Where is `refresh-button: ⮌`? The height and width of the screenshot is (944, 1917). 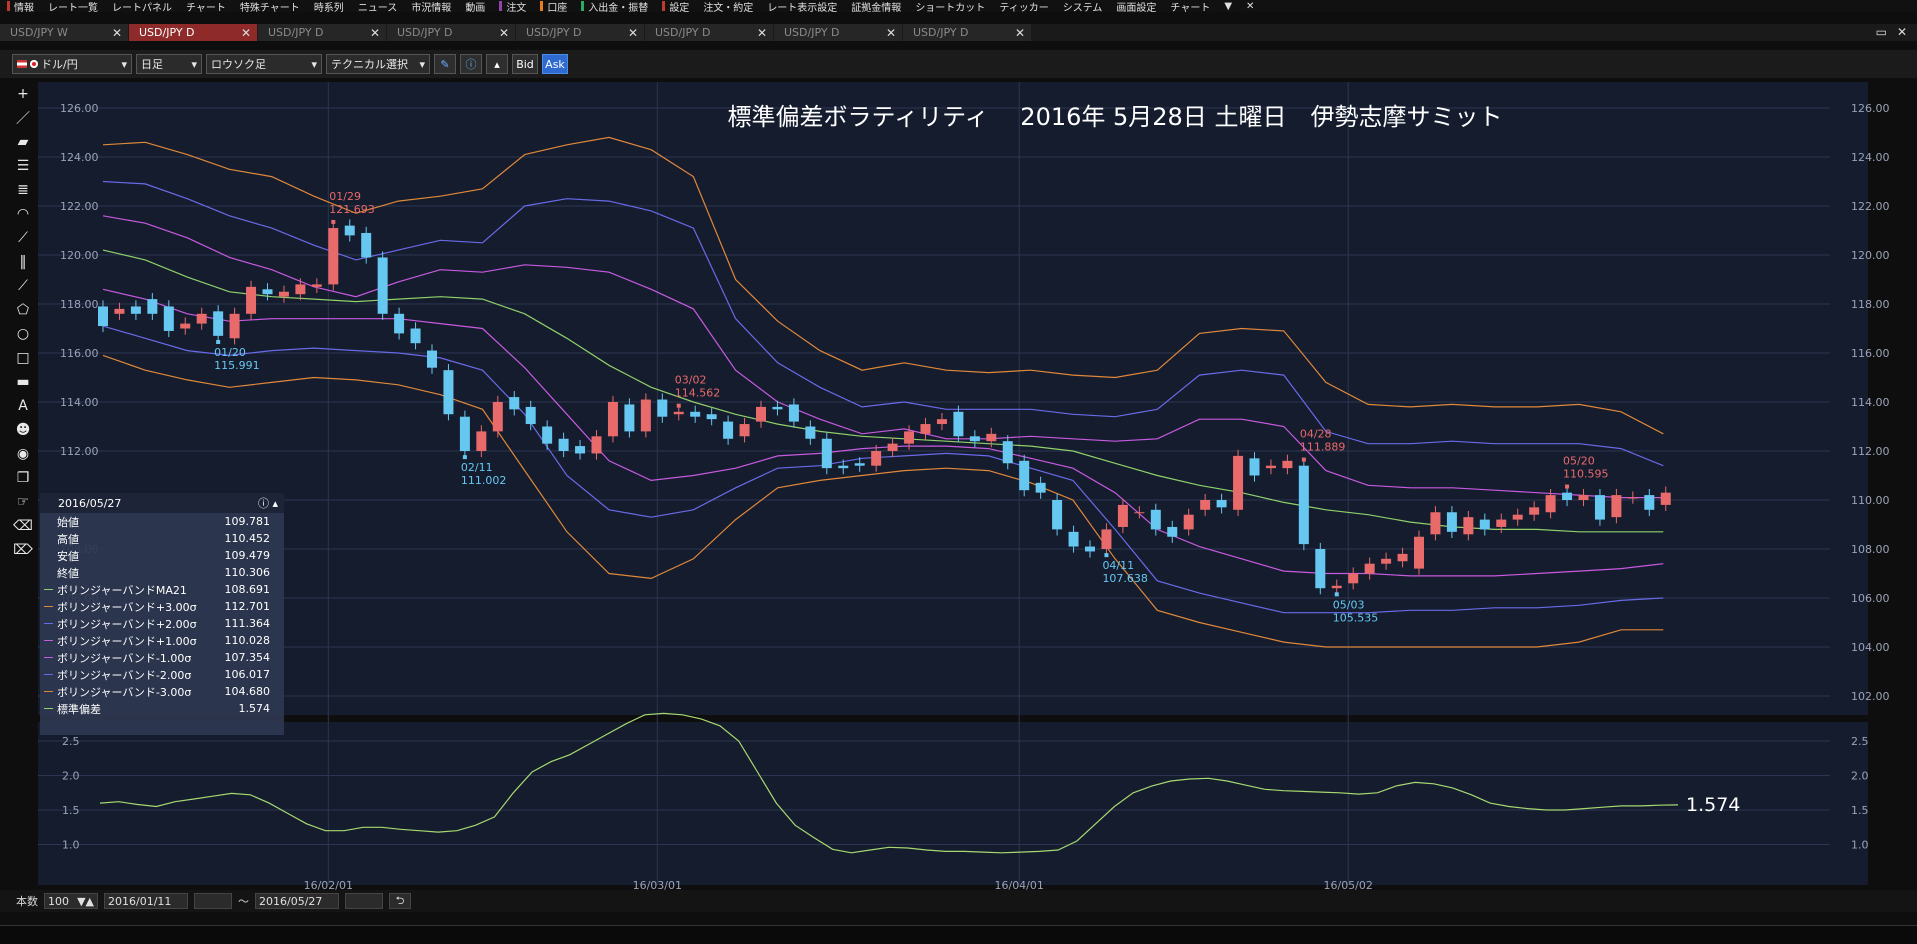 refresh-button: ⮌ is located at coordinates (400, 901).